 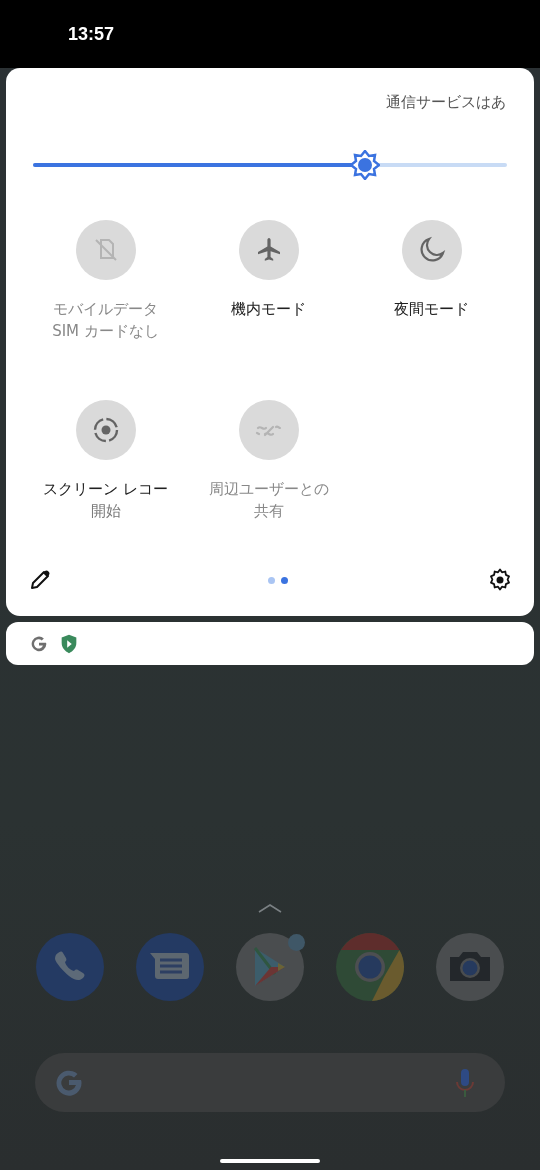 I want to click on messages-app-icon, so click(x=170, y=967).